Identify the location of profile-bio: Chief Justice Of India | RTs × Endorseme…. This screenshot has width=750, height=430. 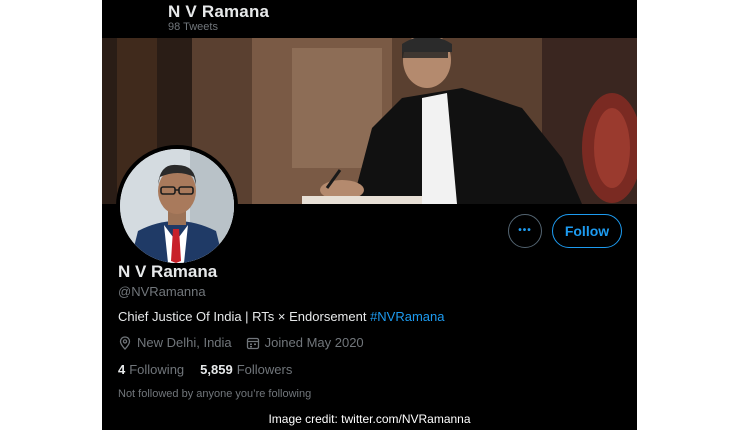
(281, 316).